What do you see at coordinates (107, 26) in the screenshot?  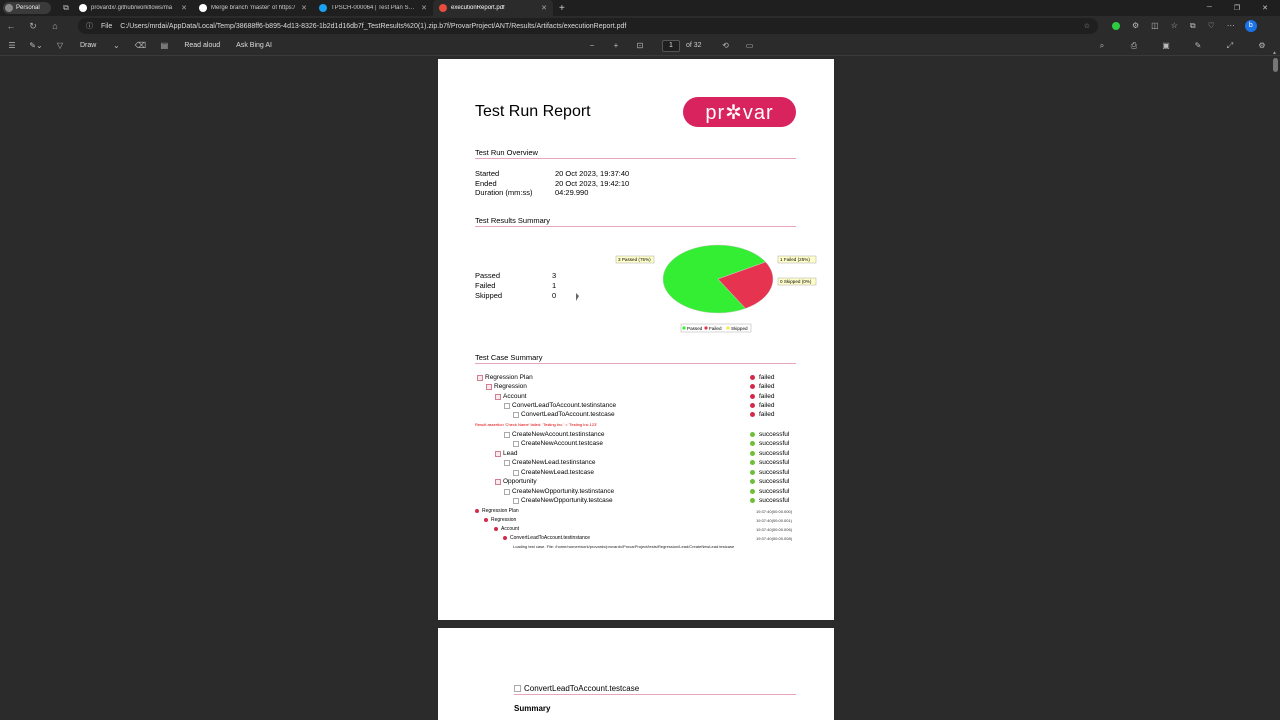 I see `address-prefix: File` at bounding box center [107, 26].